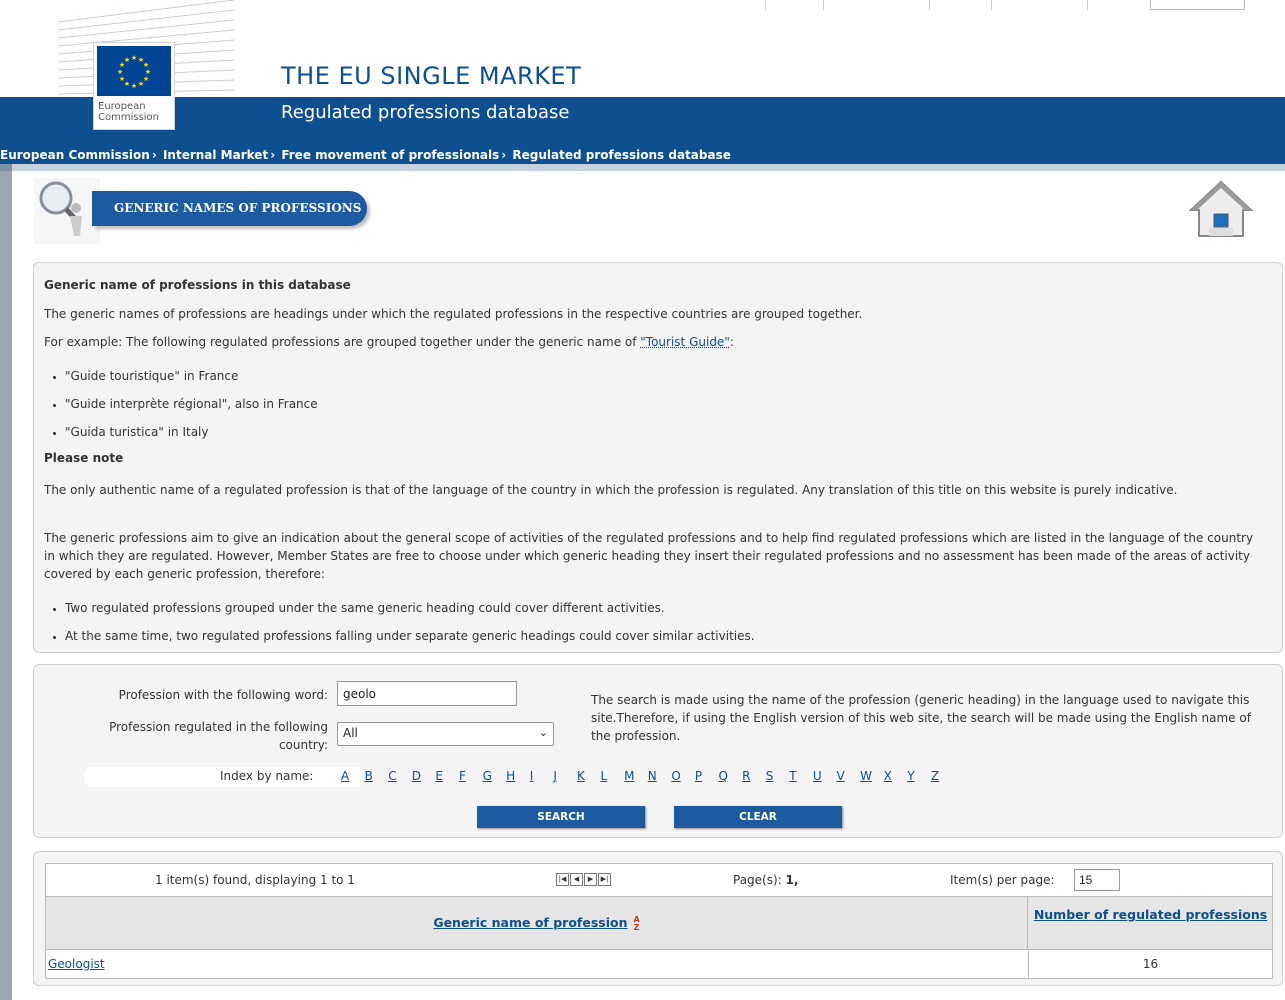  I want to click on sort-by-count-link: Number of regulated professions, so click(1150, 914).